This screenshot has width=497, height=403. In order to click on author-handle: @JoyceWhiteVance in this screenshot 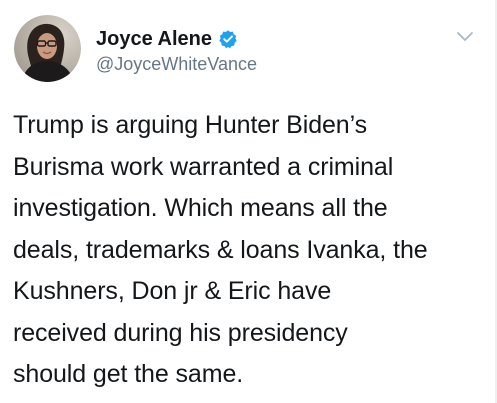, I will do `click(176, 64)`.